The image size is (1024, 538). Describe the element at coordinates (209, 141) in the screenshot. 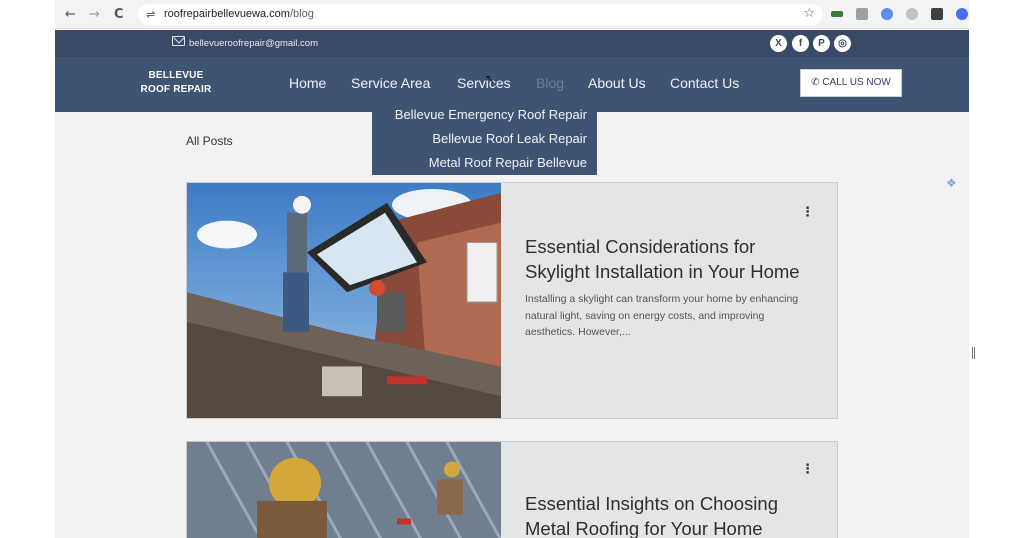

I see `all-posts-heading: All Posts` at that location.